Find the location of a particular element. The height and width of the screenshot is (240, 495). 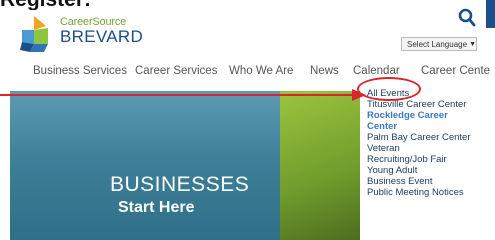

careersource-logo: CareerSource BREVARD is located at coordinates (95, 31).